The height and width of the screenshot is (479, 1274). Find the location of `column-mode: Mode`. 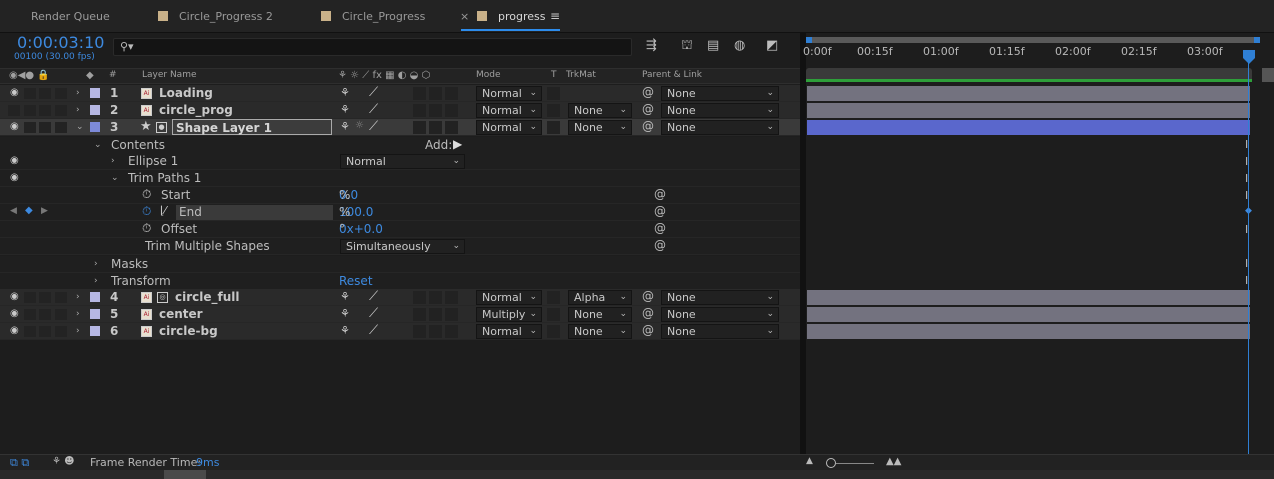

column-mode: Mode is located at coordinates (488, 75).